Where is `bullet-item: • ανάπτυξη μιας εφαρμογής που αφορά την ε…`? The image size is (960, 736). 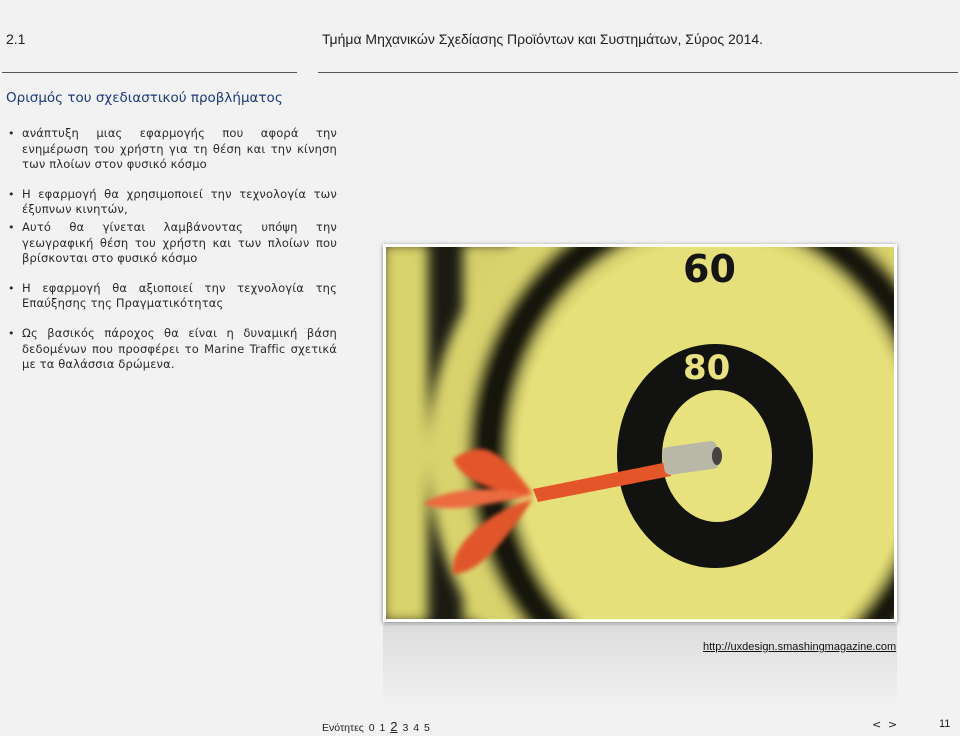
bullet-item: • ανάπτυξη μιας εφαρμογής που αφορά την ε… is located at coordinates (172, 149).